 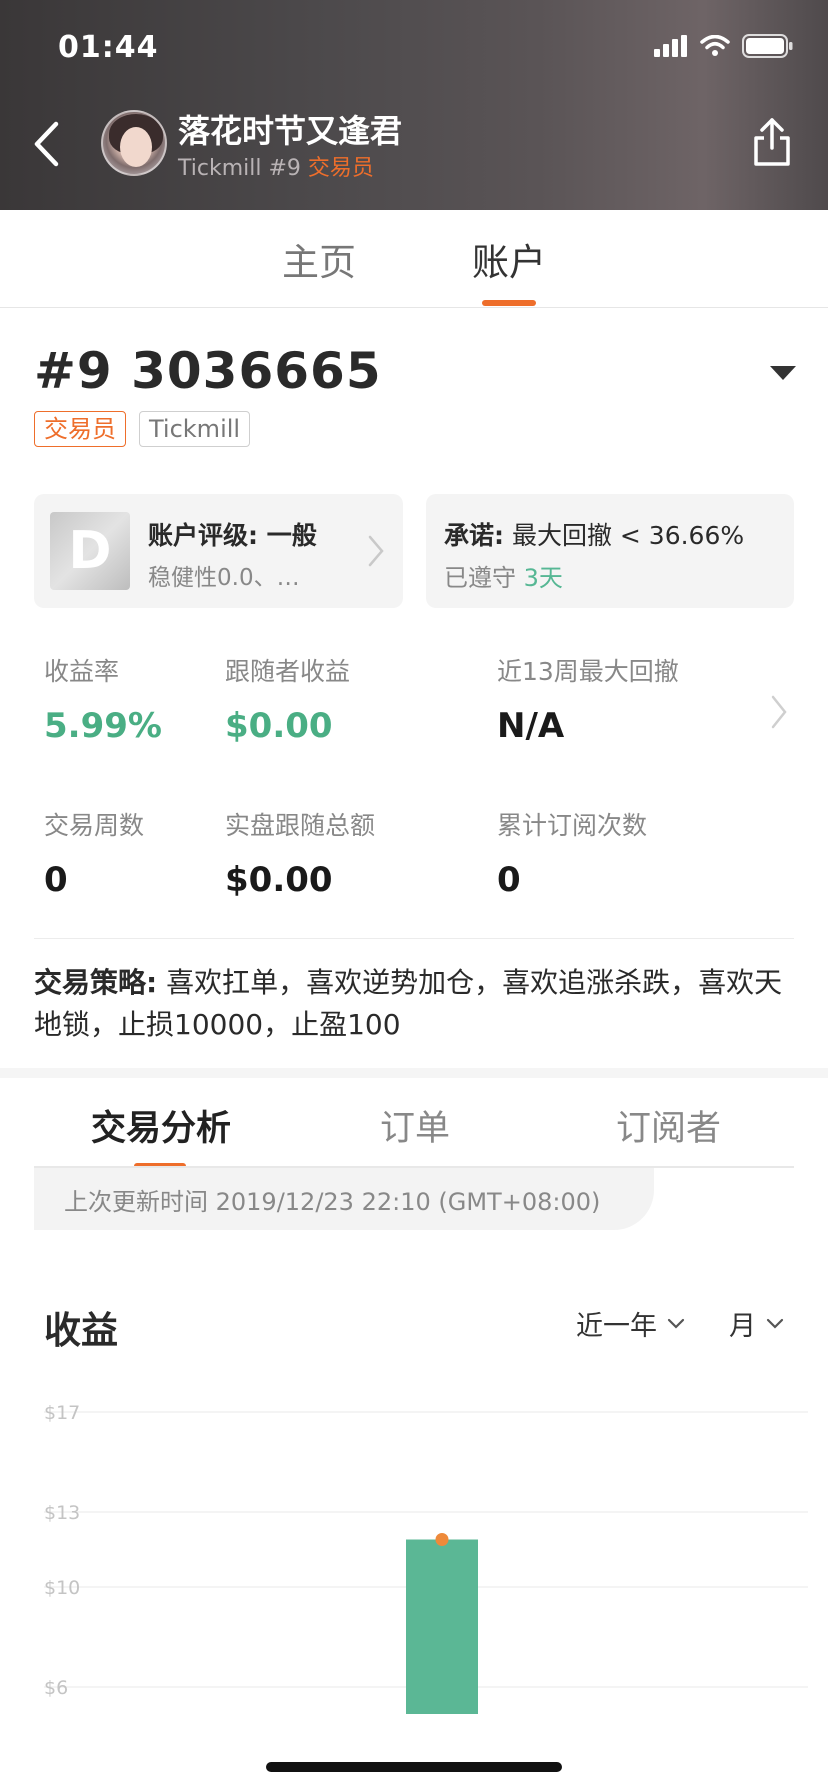 What do you see at coordinates (668, 1125) in the screenshot?
I see `tab-subscribers: 订阅者` at bounding box center [668, 1125].